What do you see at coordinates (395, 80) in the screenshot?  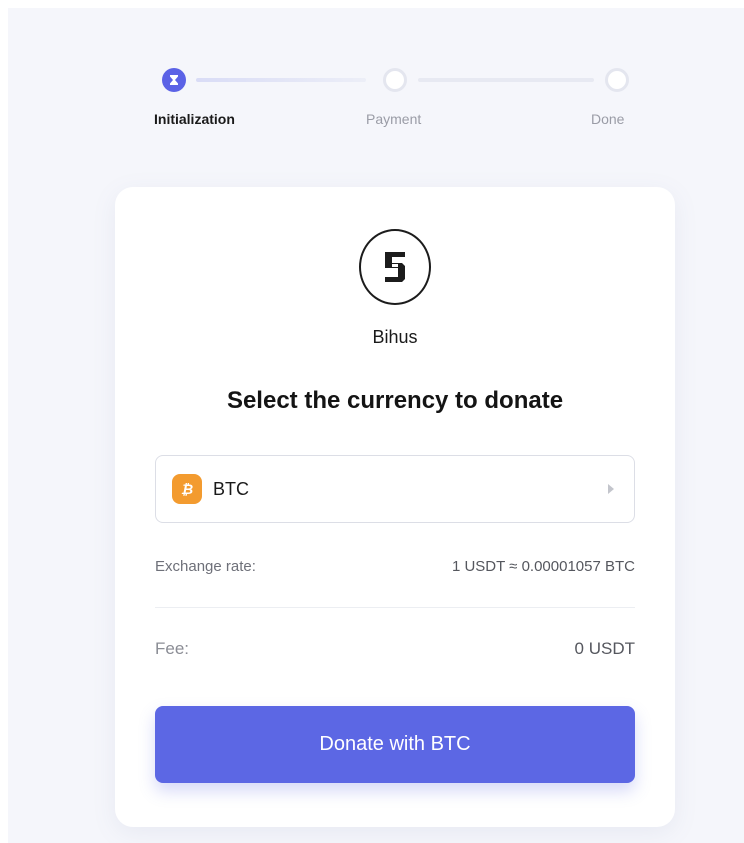 I see `step-indicator-payment` at bounding box center [395, 80].